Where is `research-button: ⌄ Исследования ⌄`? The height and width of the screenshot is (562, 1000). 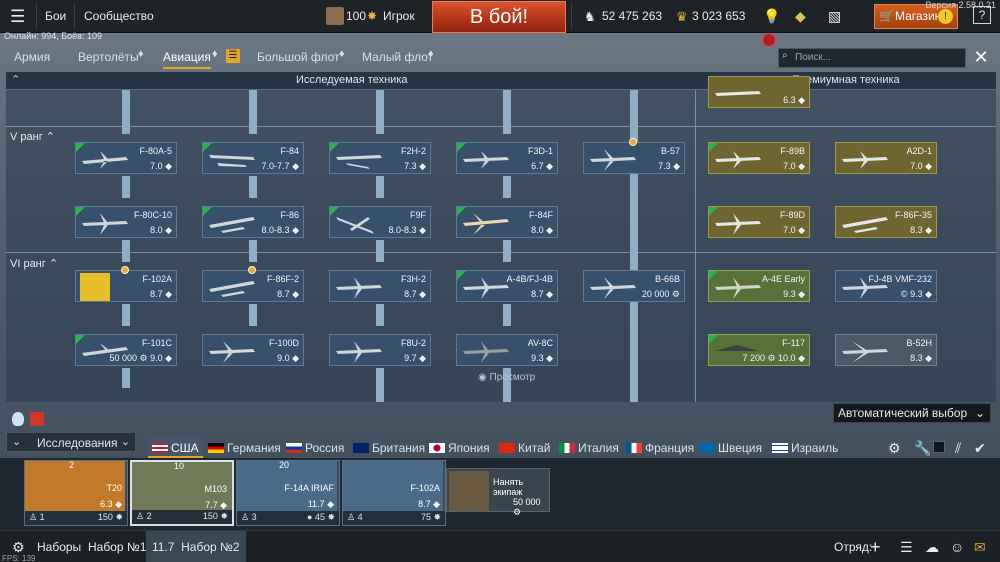
research-button: ⌄ Исследования ⌄ is located at coordinates (71, 442).